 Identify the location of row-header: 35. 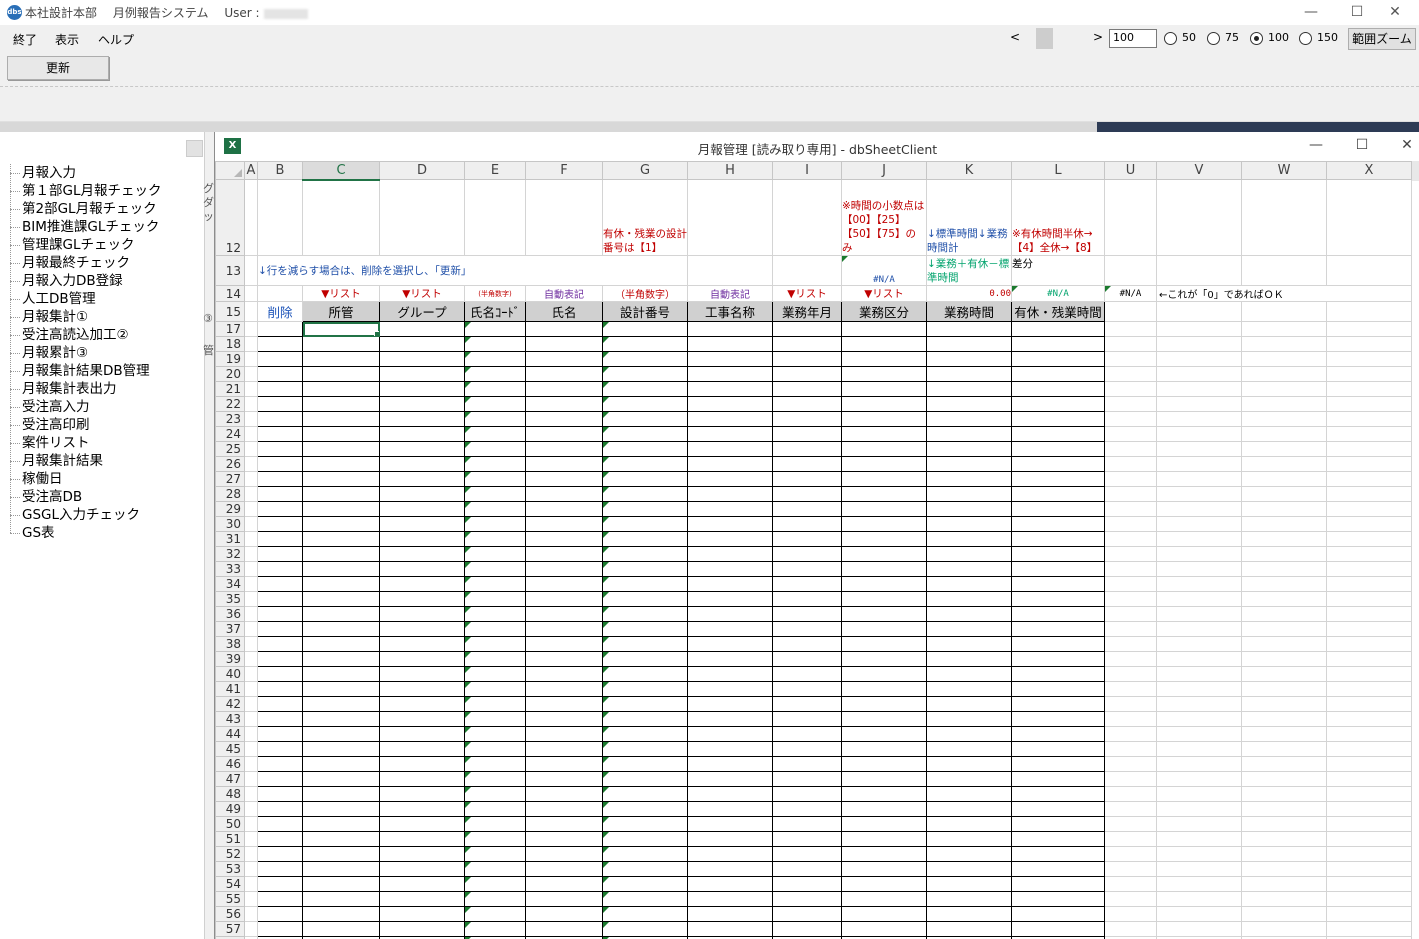
(230, 599).